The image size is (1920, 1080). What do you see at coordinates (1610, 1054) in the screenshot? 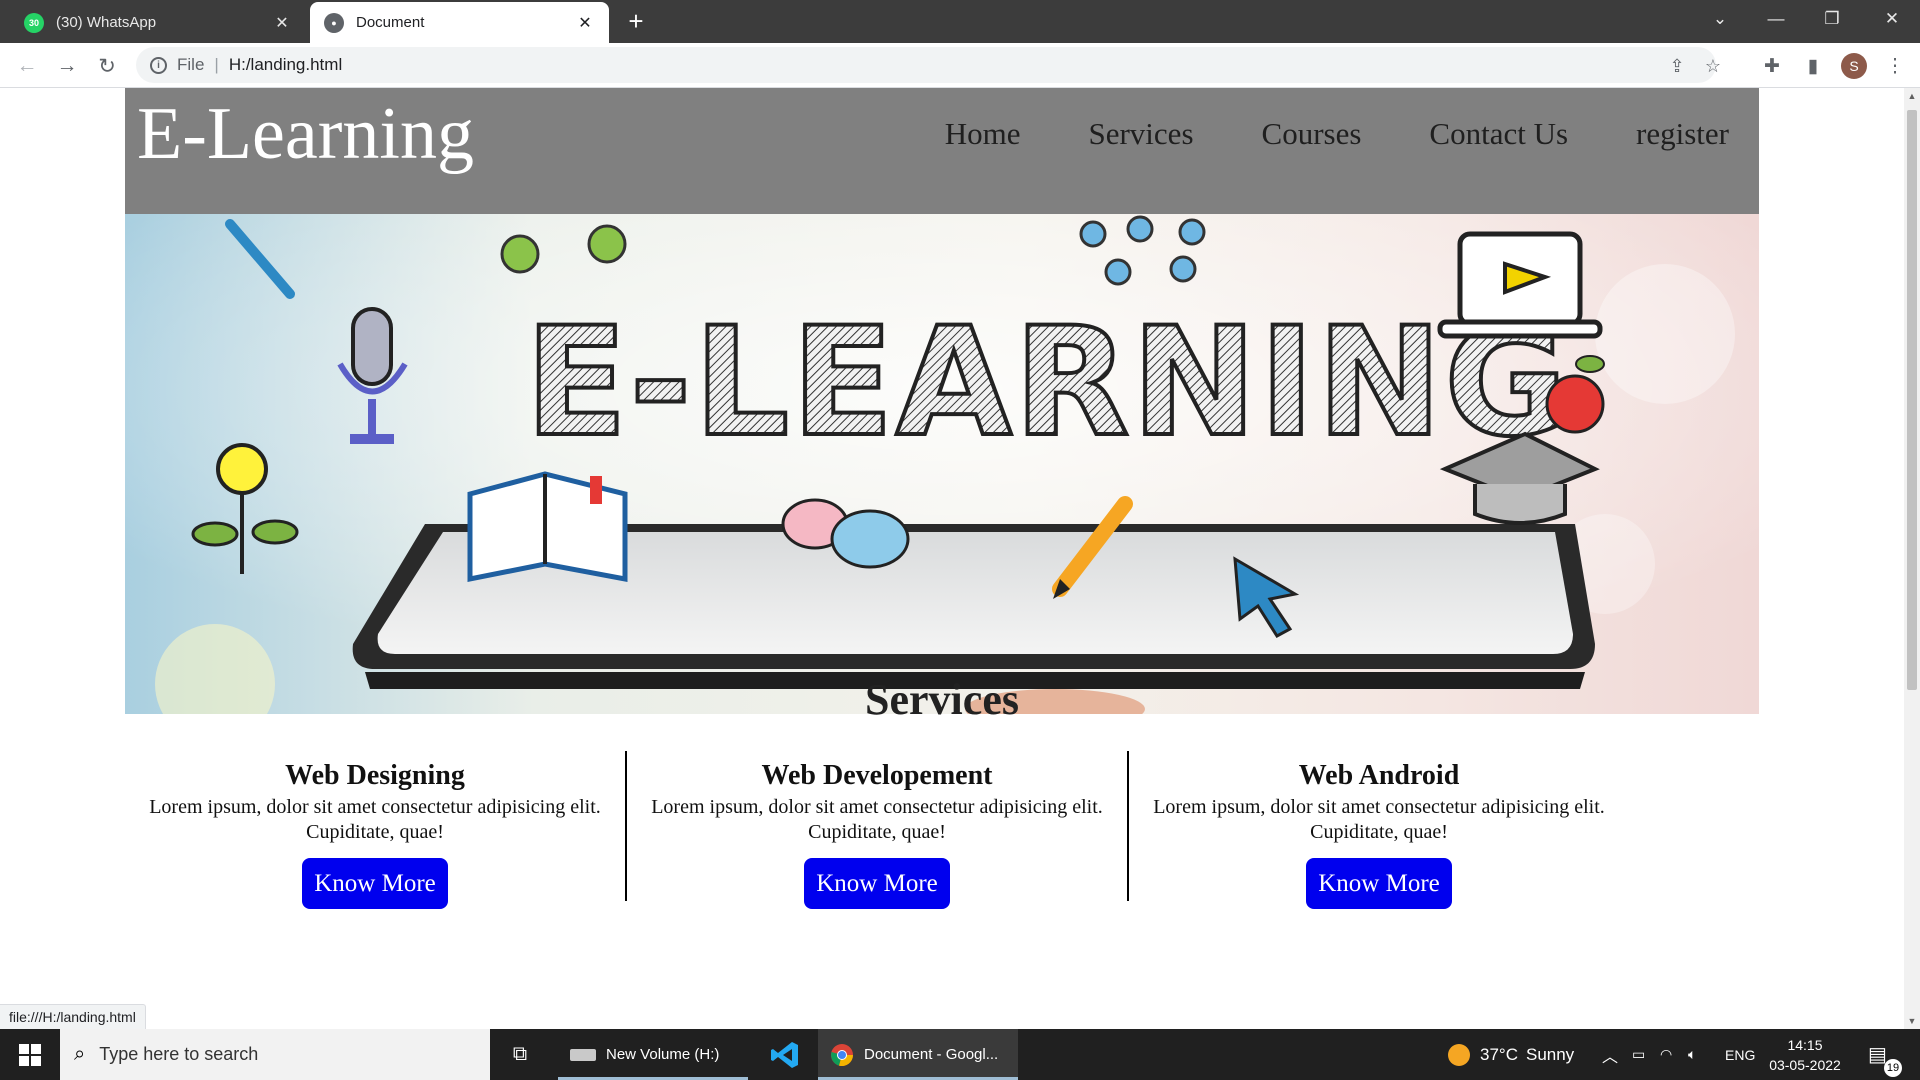
I see `show-hidden-icons-icon: ︿` at bounding box center [1610, 1054].